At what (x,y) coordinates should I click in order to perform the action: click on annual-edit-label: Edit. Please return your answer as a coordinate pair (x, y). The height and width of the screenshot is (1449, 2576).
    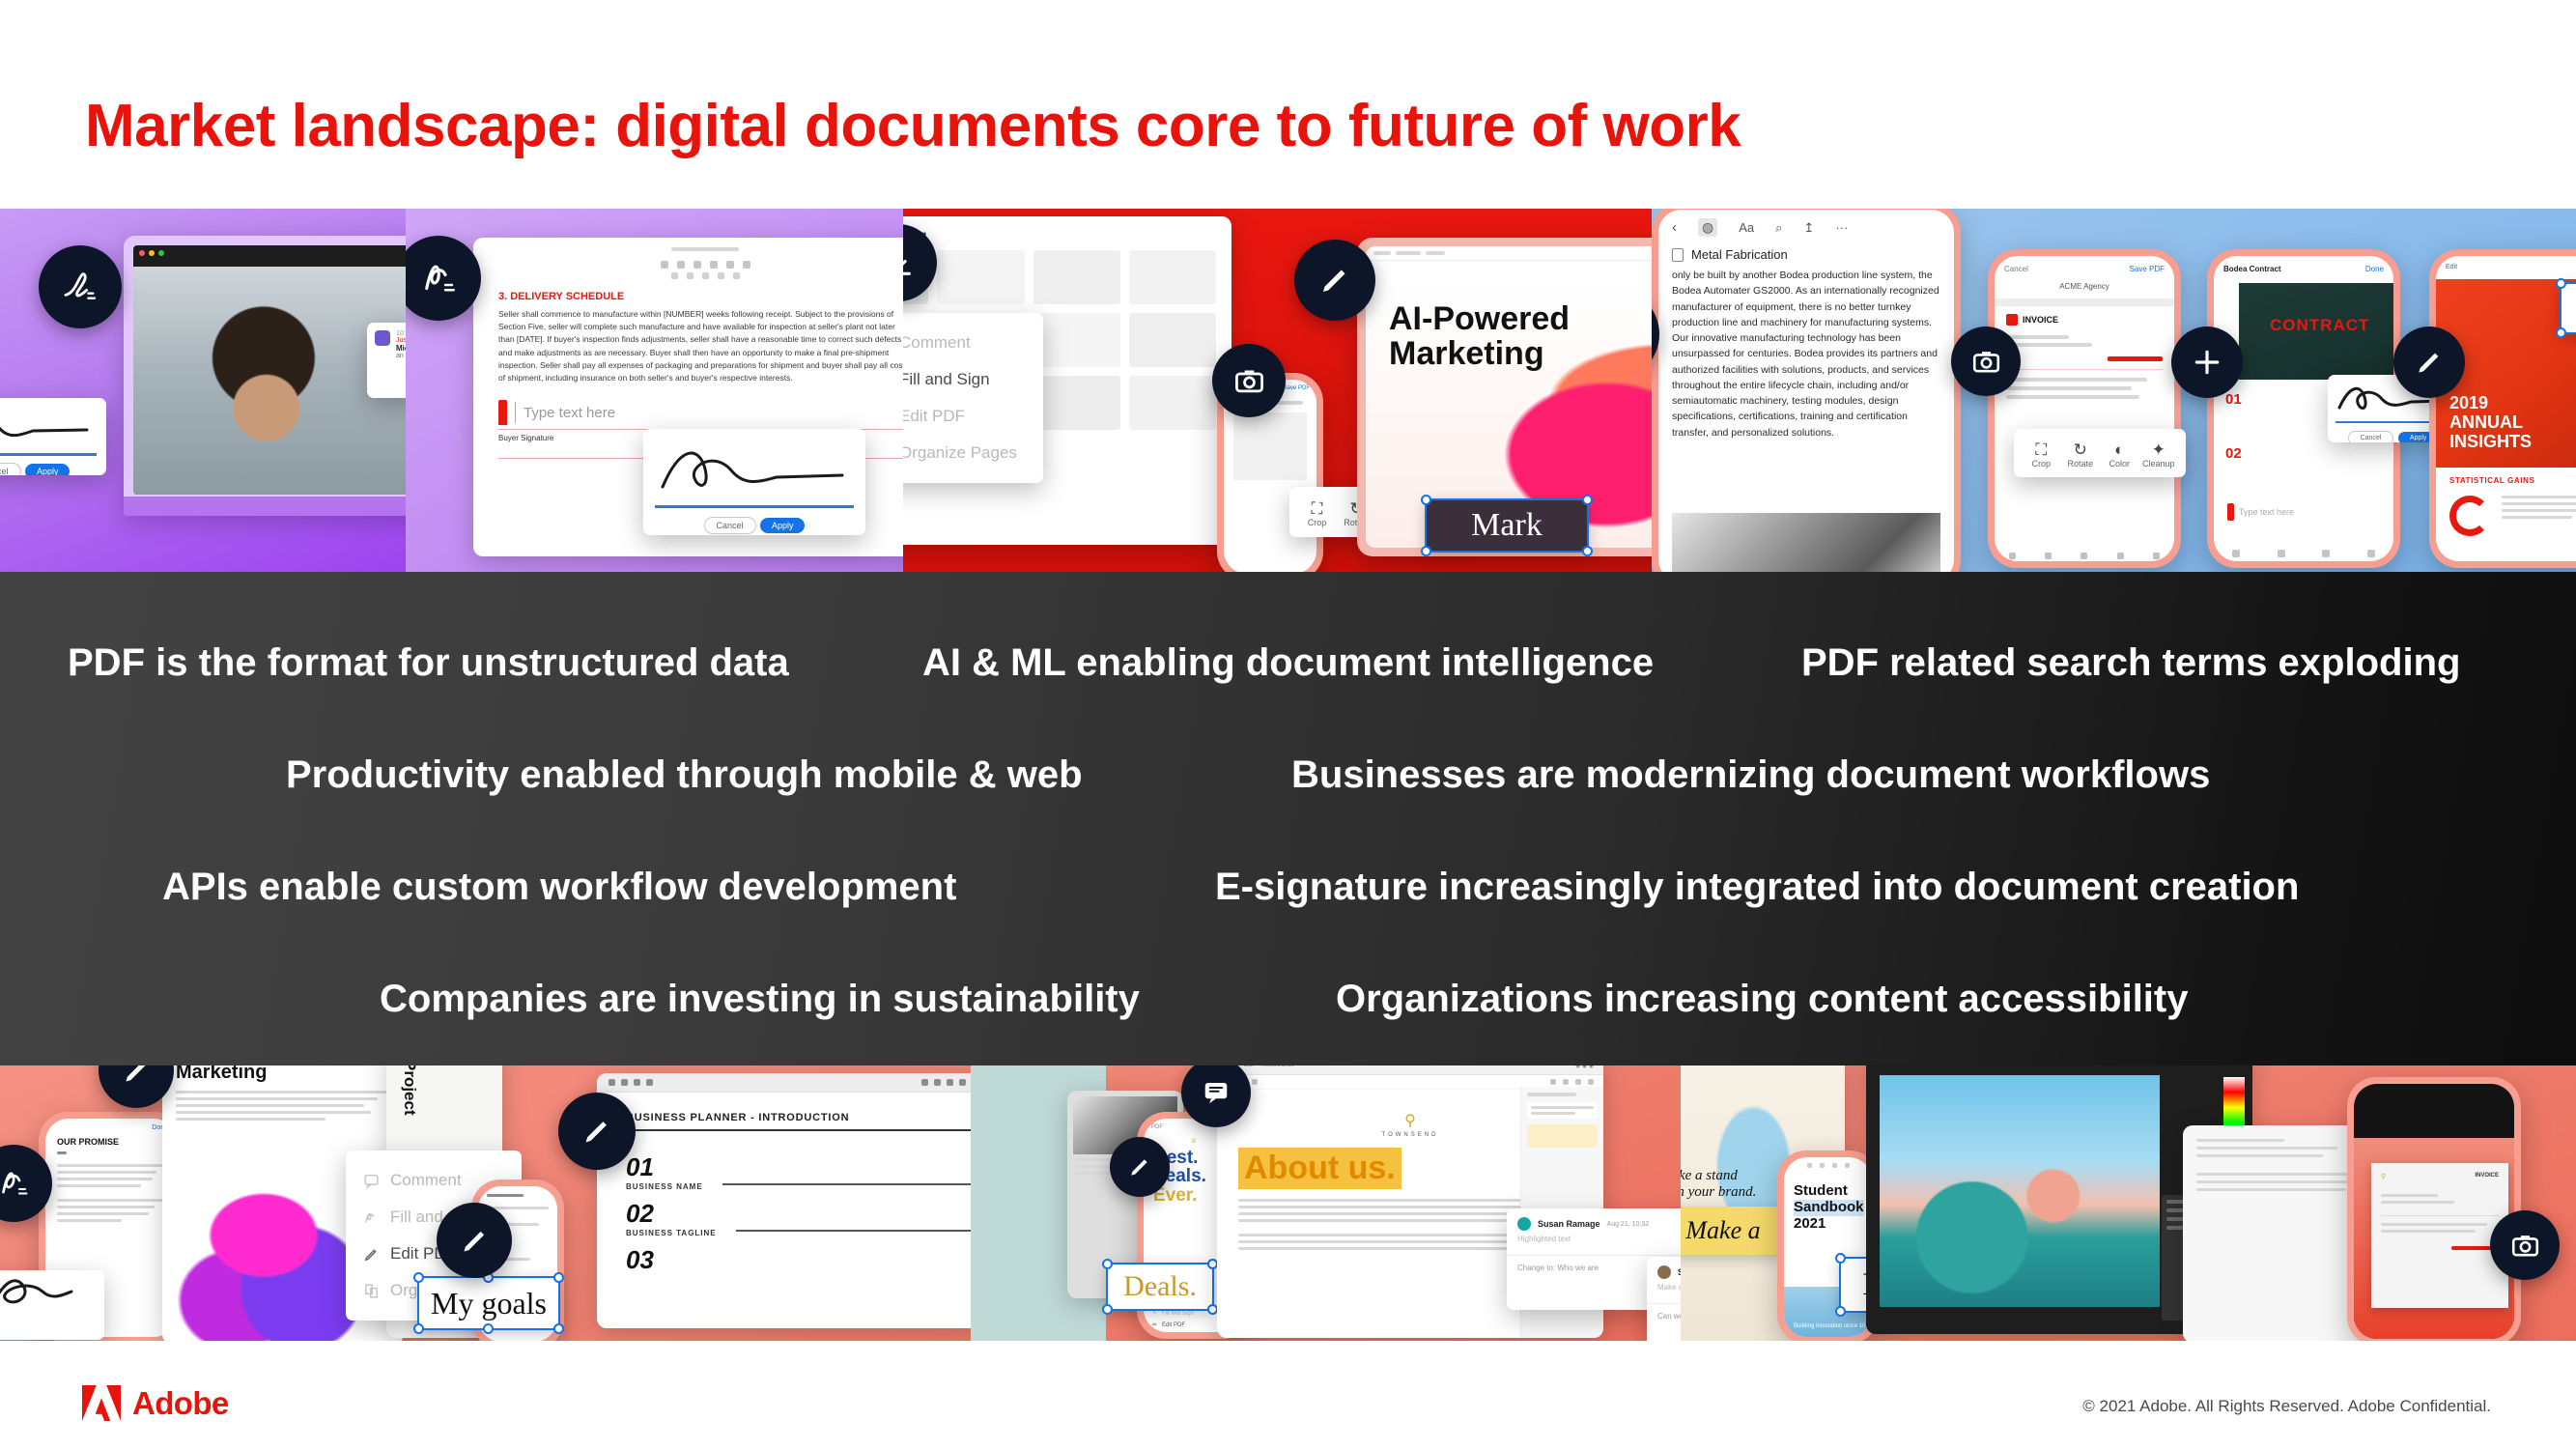
    Looking at the image, I should click on (2451, 267).